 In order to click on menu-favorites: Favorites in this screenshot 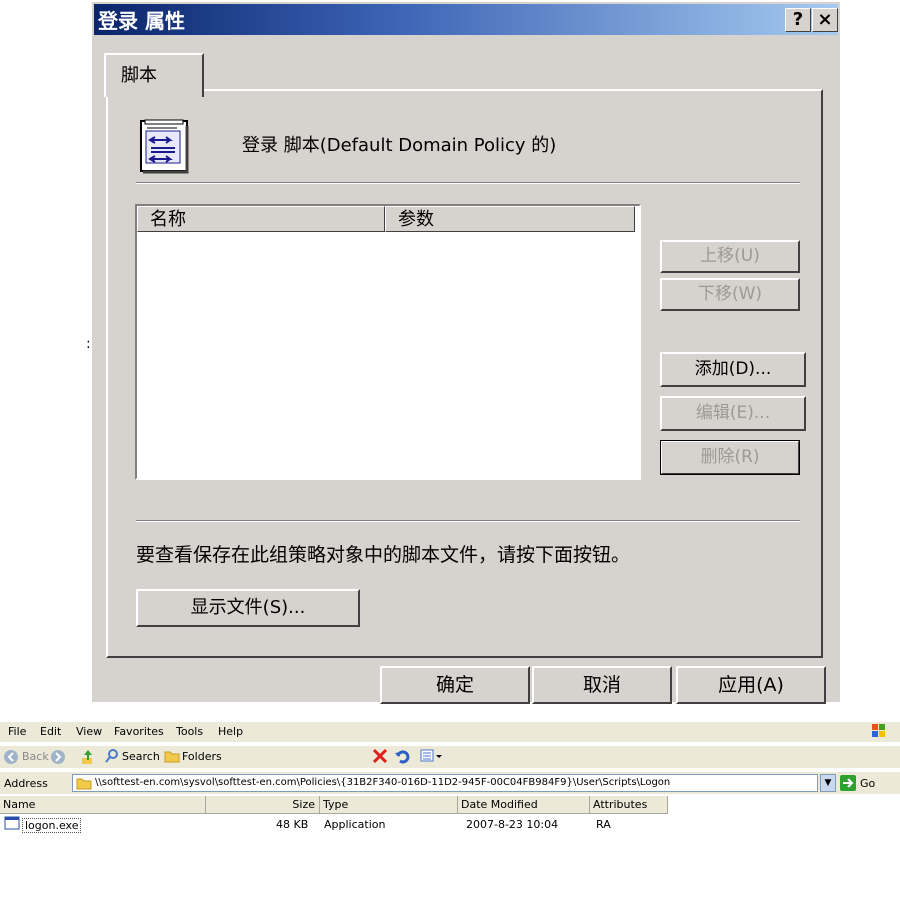, I will do `click(139, 731)`.